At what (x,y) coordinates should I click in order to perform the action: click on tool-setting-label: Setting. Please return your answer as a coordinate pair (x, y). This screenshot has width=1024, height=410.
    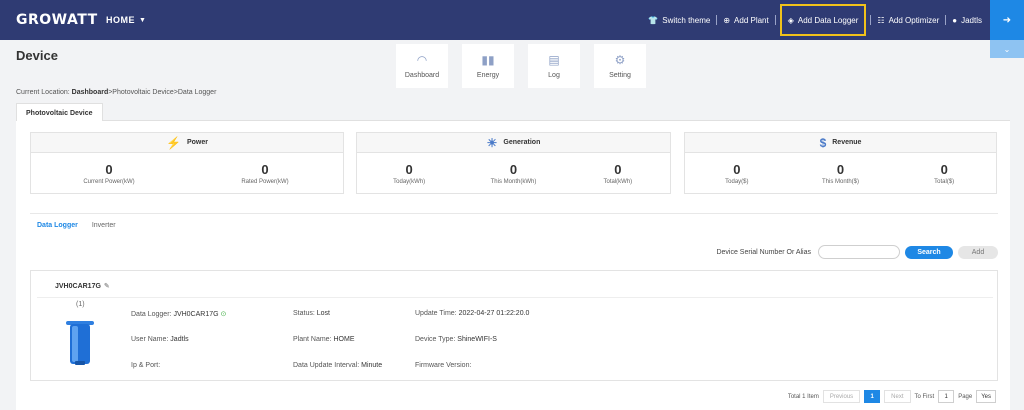
    Looking at the image, I should click on (620, 75).